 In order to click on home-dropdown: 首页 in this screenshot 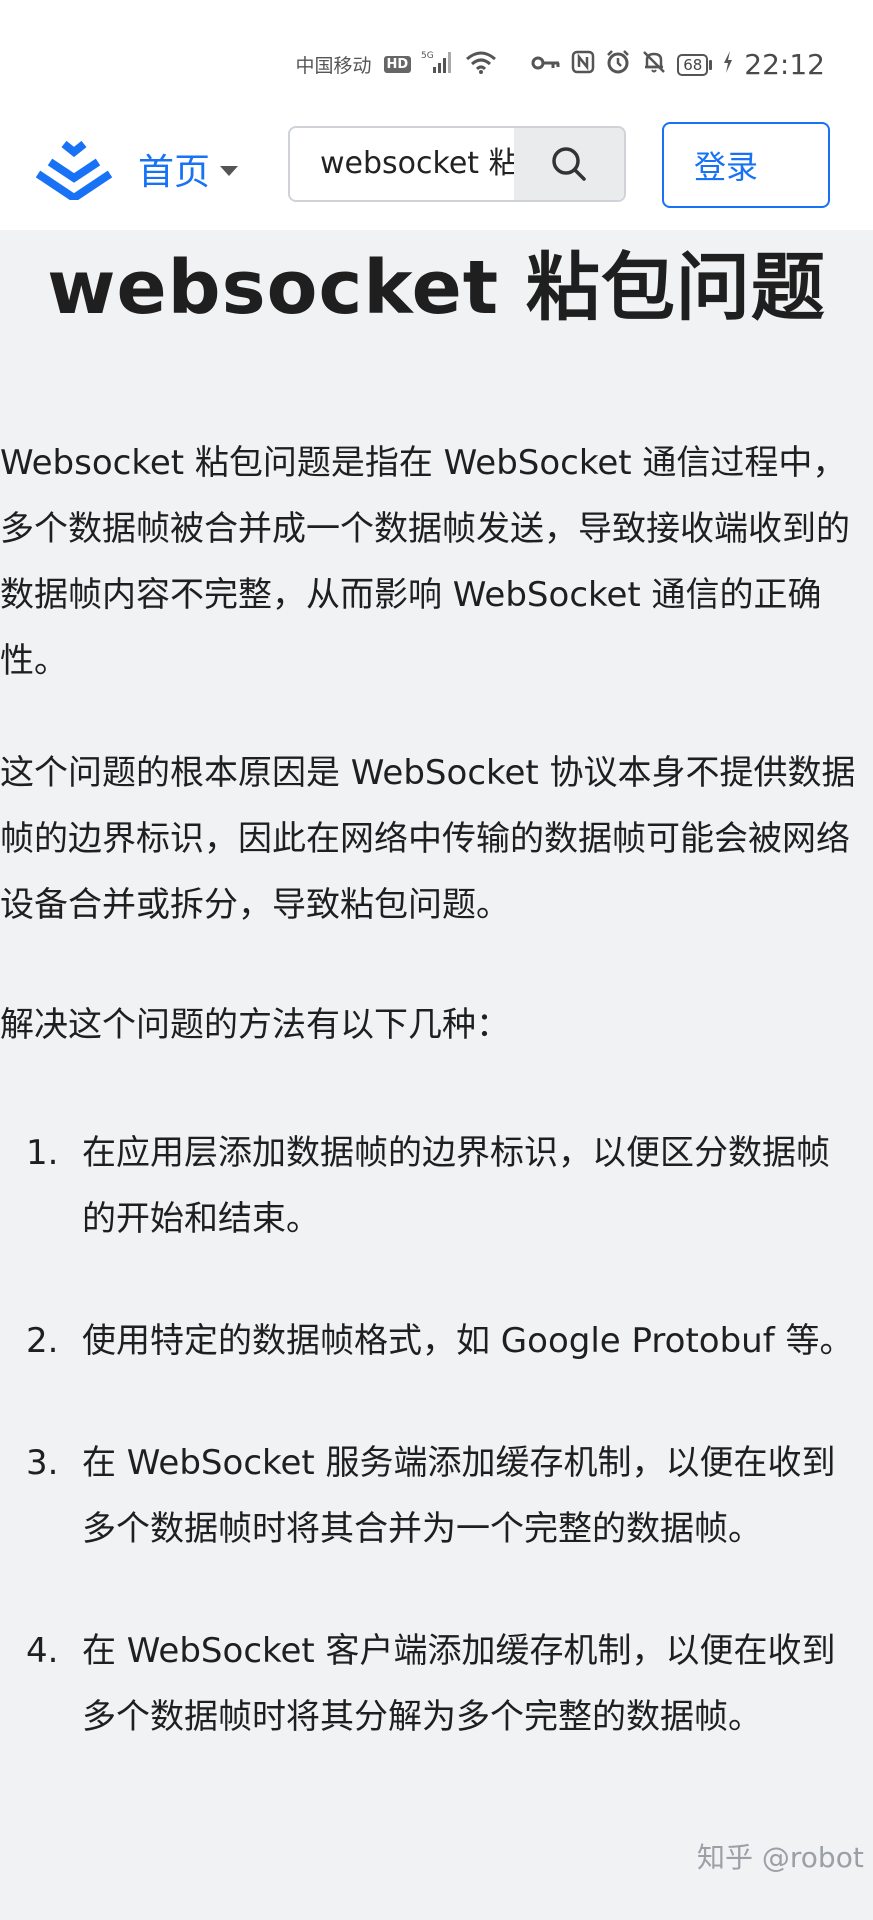, I will do `click(188, 169)`.